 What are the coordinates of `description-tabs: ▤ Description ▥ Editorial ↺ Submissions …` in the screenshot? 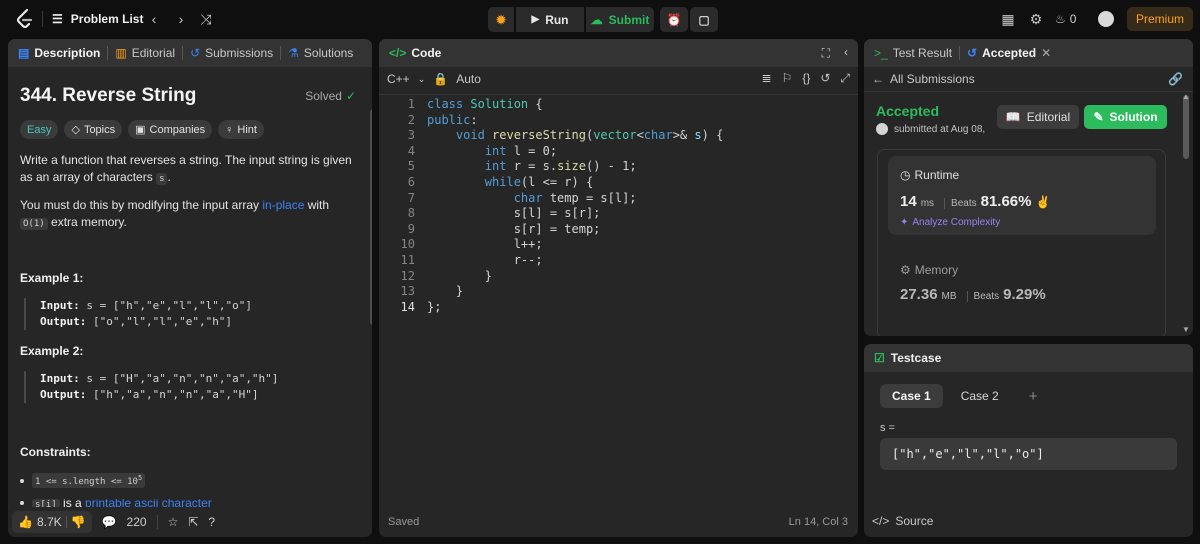 It's located at (190, 53).